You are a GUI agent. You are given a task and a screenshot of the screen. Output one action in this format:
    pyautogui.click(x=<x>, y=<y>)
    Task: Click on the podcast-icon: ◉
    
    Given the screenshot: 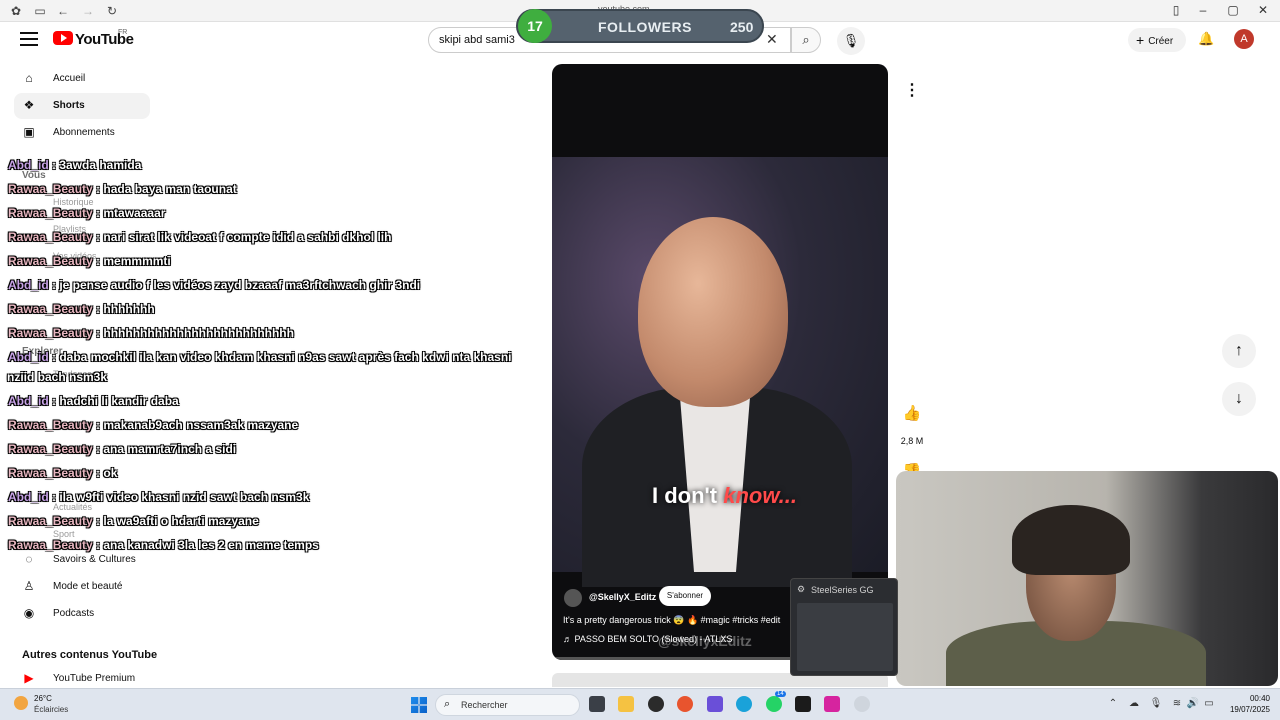 What is the action you would take?
    pyautogui.click(x=29, y=613)
    